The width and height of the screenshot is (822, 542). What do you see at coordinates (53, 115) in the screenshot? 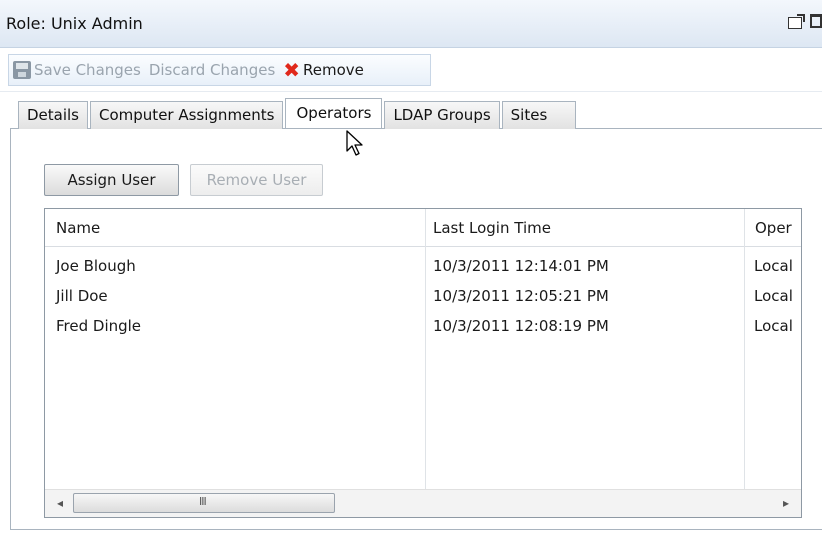
I see `tab-details: Details` at bounding box center [53, 115].